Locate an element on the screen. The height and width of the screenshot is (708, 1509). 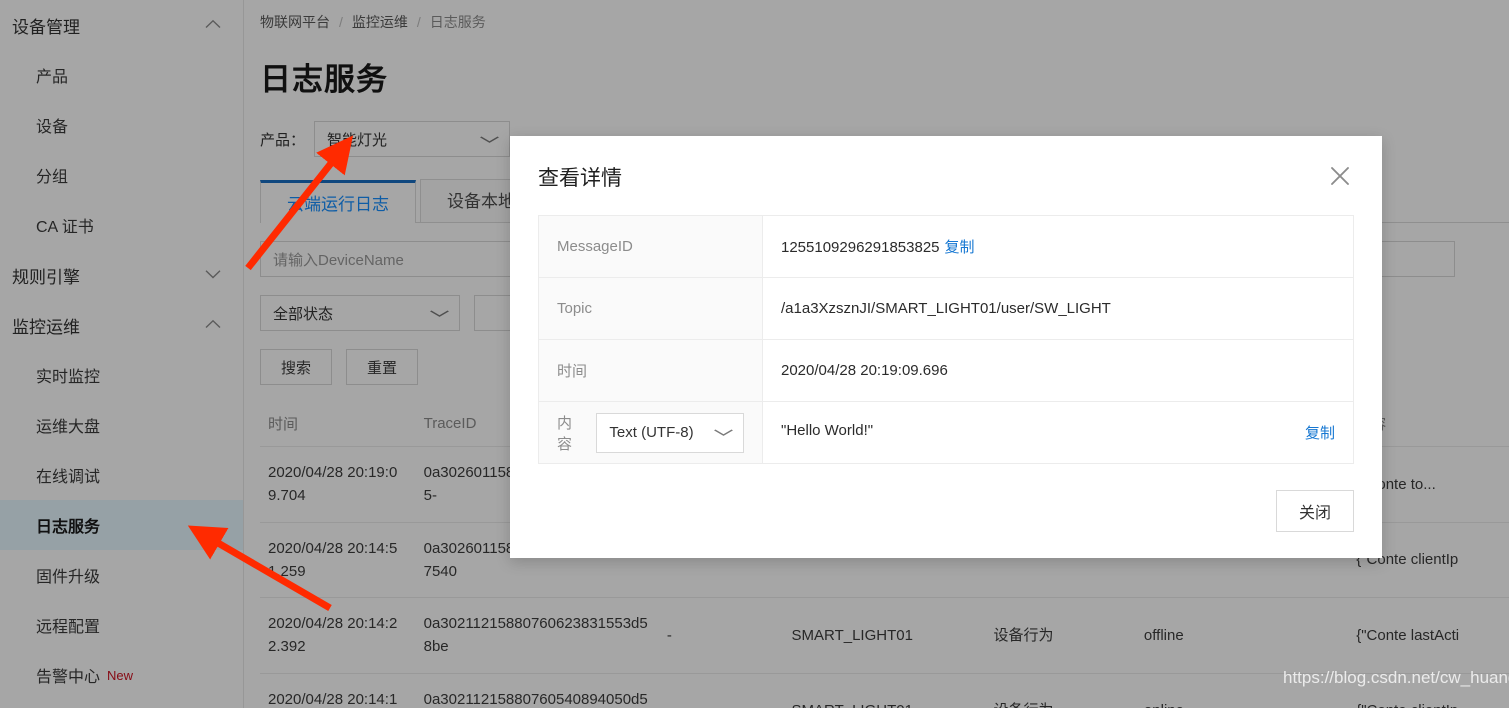
detail-label-messageid: MessageID is located at coordinates (650, 246).